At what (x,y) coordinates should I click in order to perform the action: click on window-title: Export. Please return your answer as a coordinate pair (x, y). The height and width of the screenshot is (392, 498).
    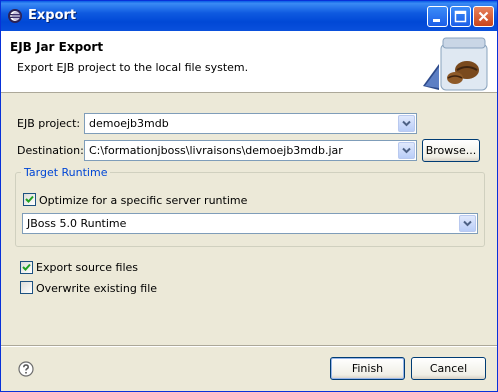
    Looking at the image, I should click on (52, 15).